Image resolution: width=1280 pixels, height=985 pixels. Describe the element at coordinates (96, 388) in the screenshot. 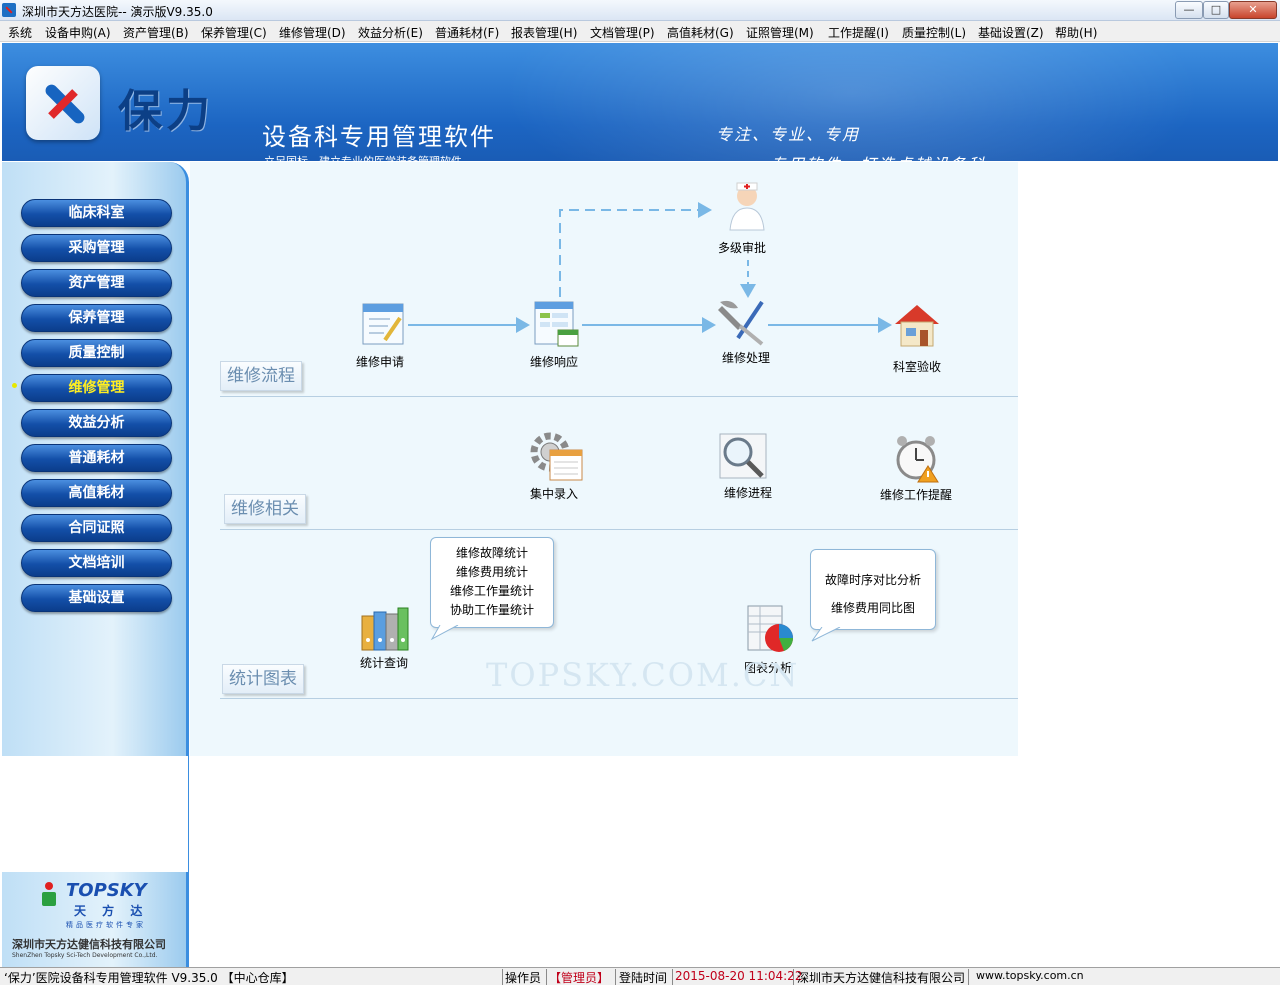

I see `nav-repair: 维修管理` at that location.